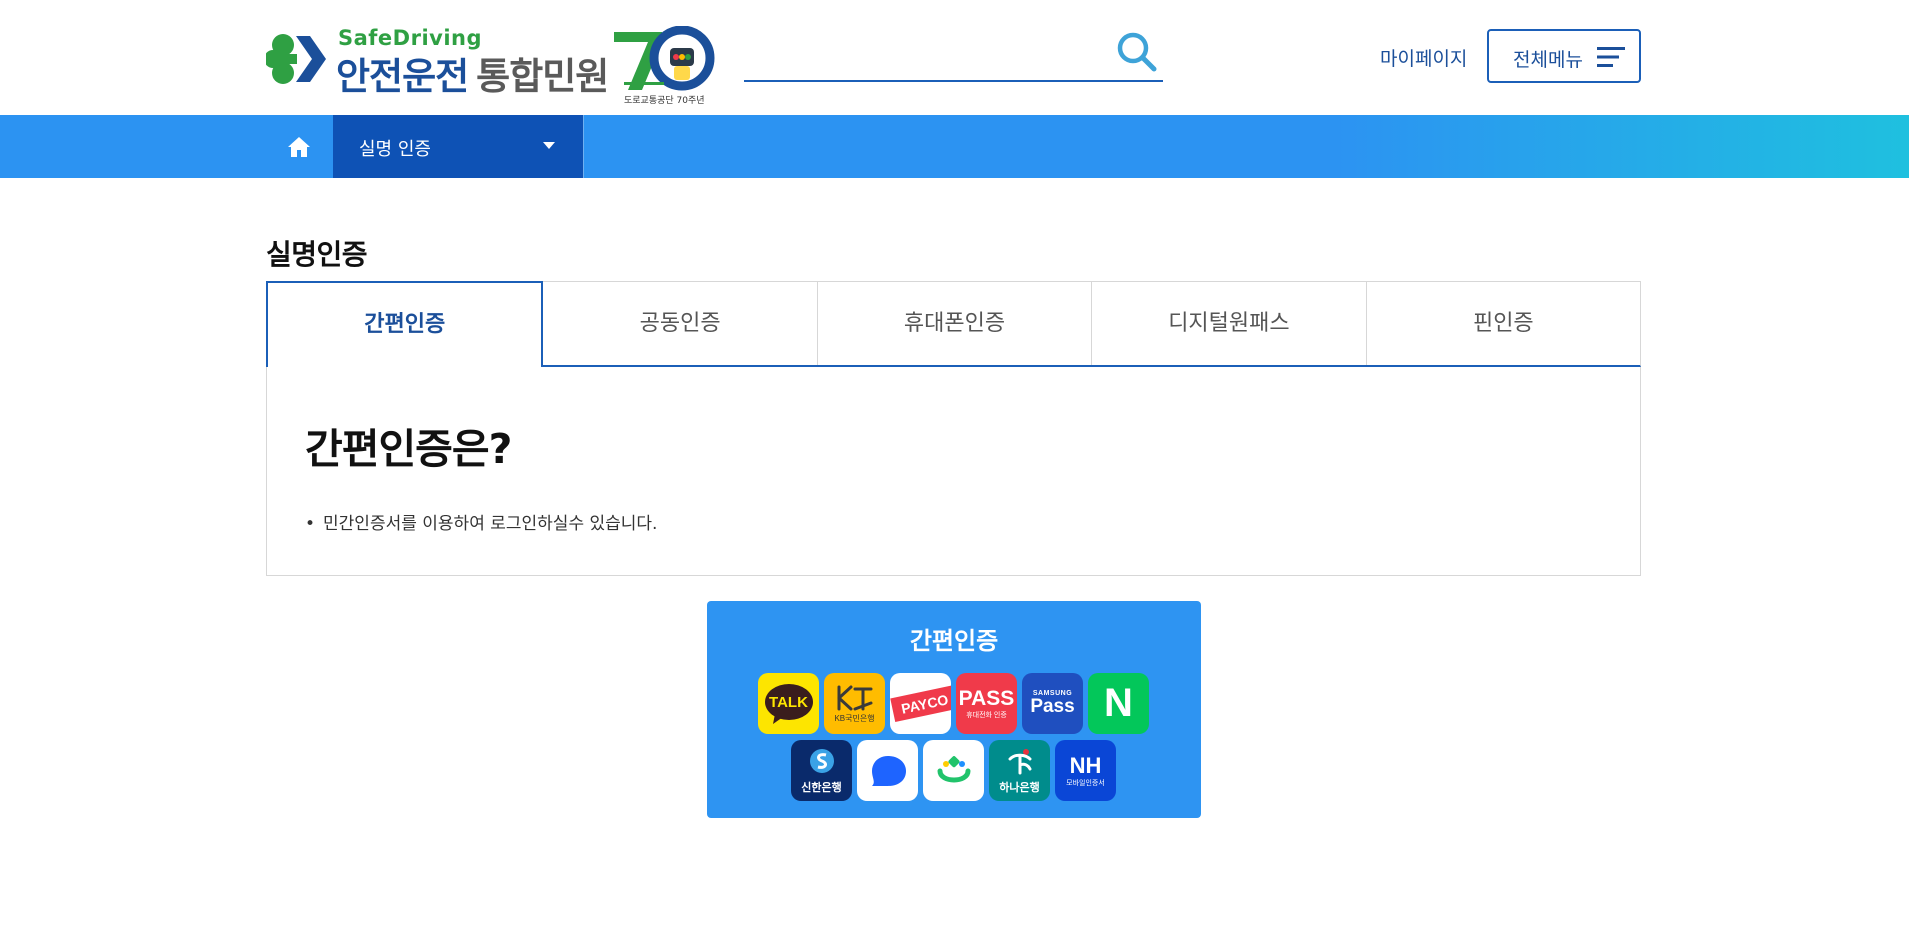  Describe the element at coordinates (1019, 787) in the screenshot. I see `hana-bank-label: 하나은행` at that location.